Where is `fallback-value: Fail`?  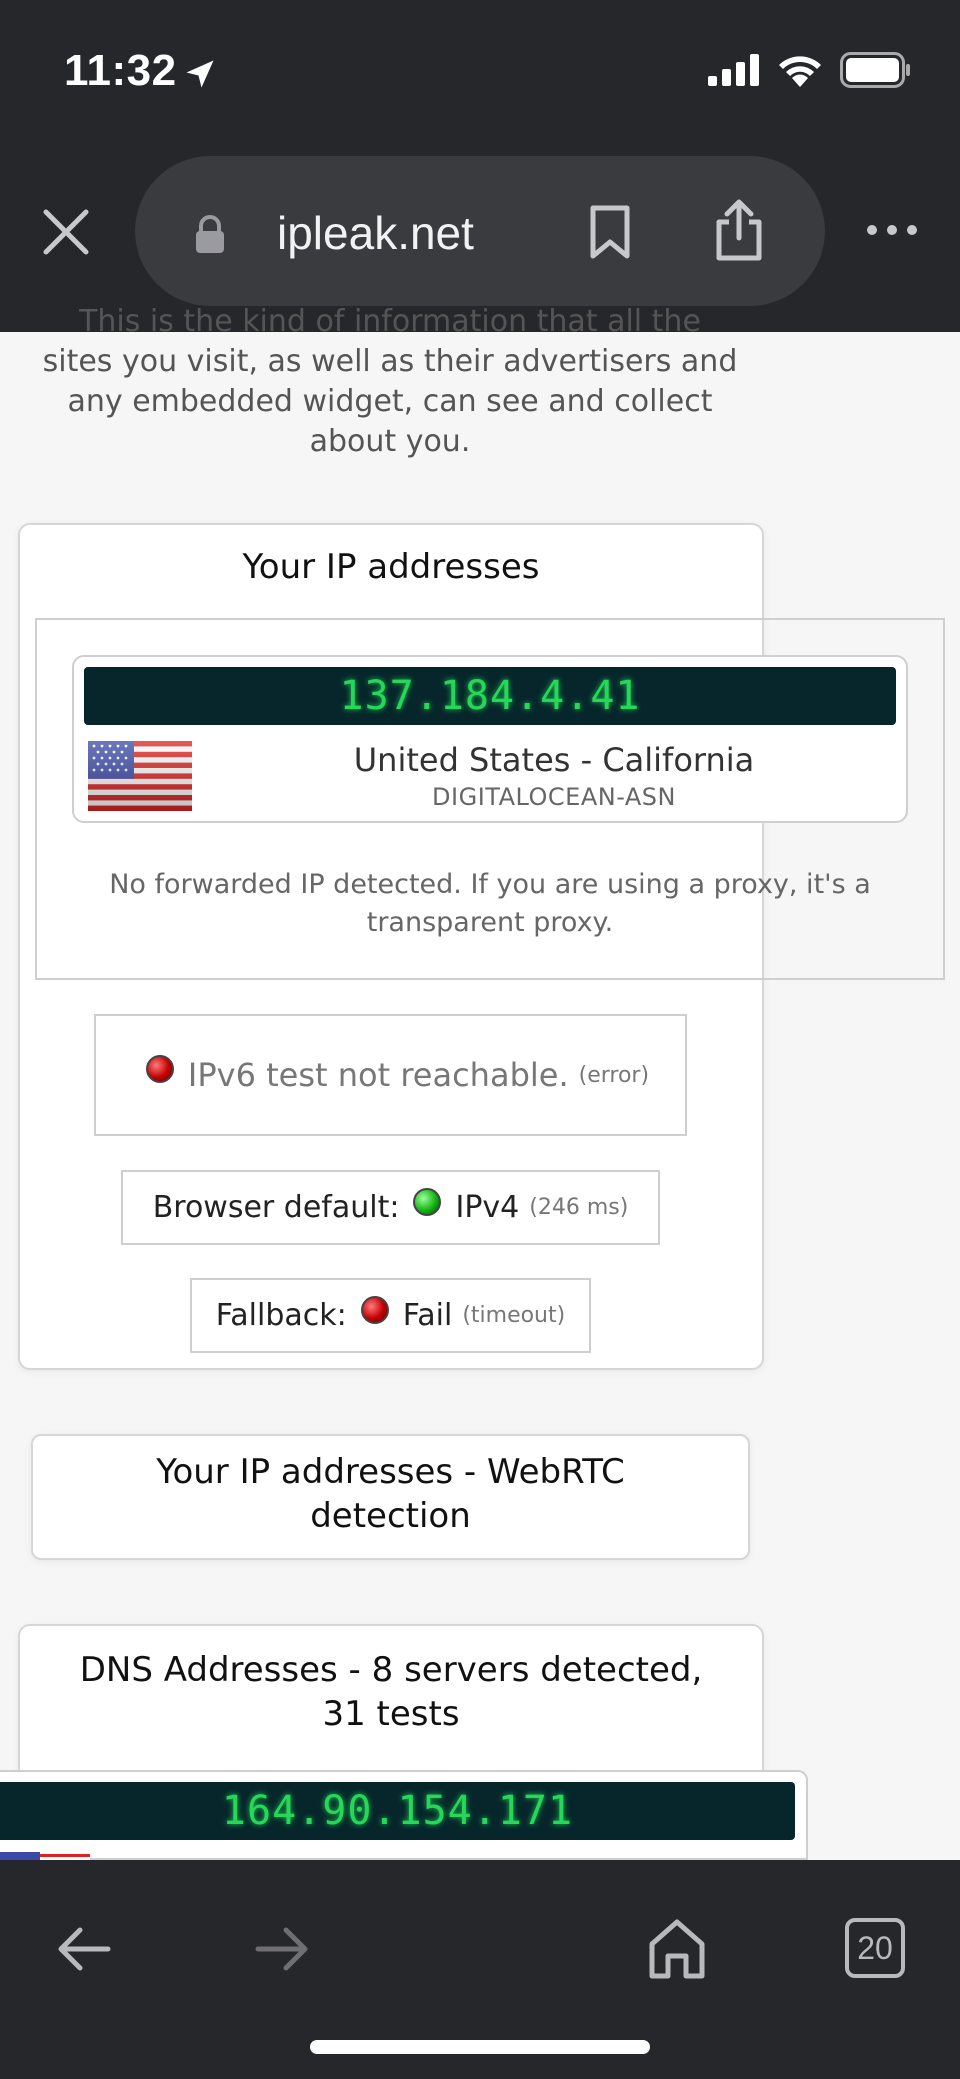
fallback-value: Fail is located at coordinates (427, 1315).